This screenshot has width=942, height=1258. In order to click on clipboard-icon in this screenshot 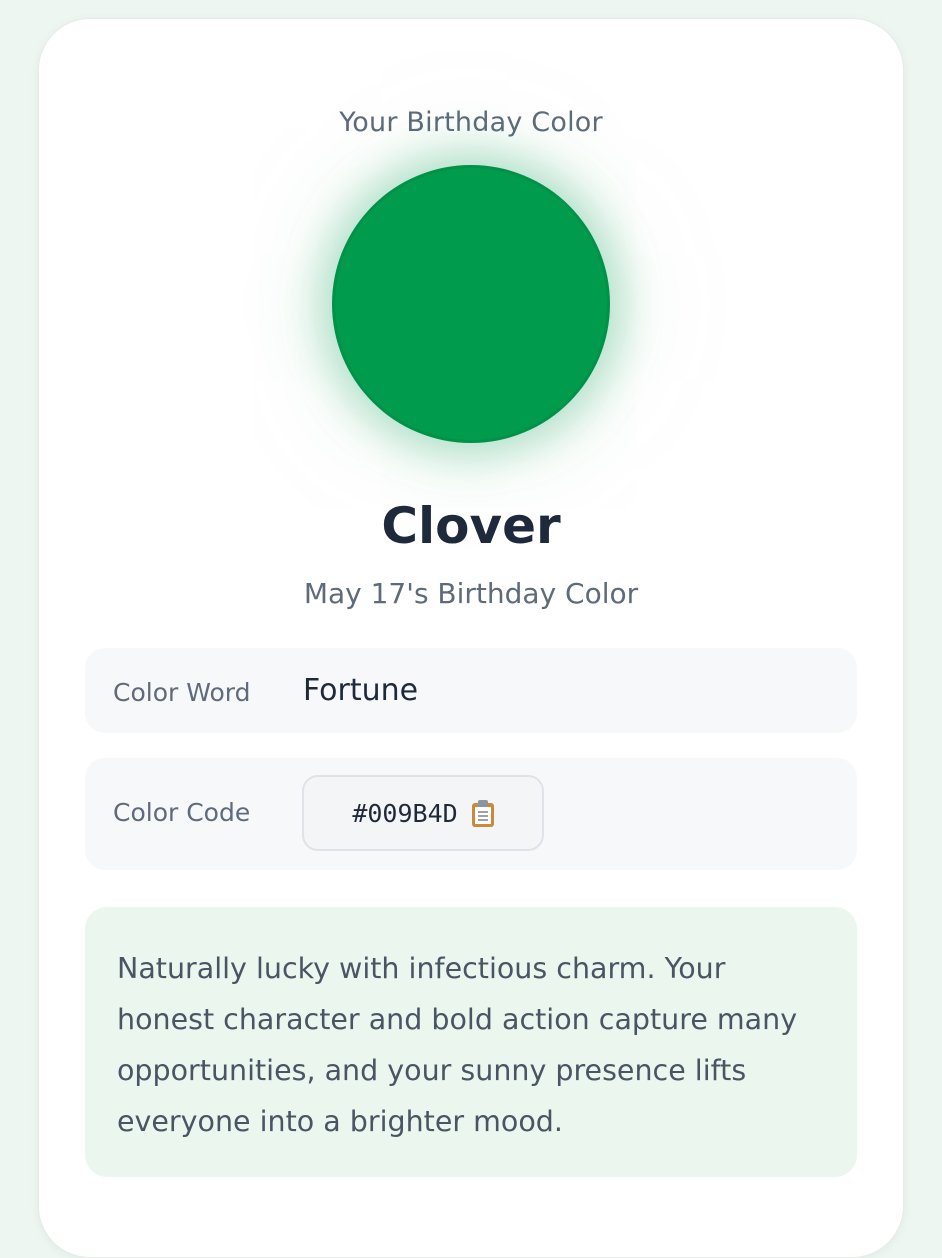, I will do `click(482, 813)`.